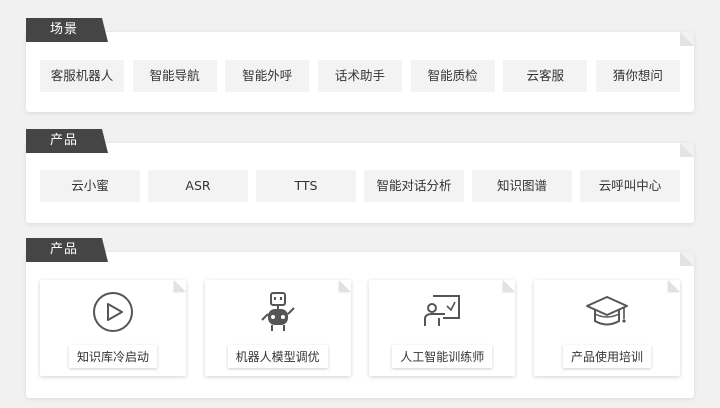 The width and height of the screenshot is (720, 408). I want to click on product-item: 知识图谱, so click(522, 186).